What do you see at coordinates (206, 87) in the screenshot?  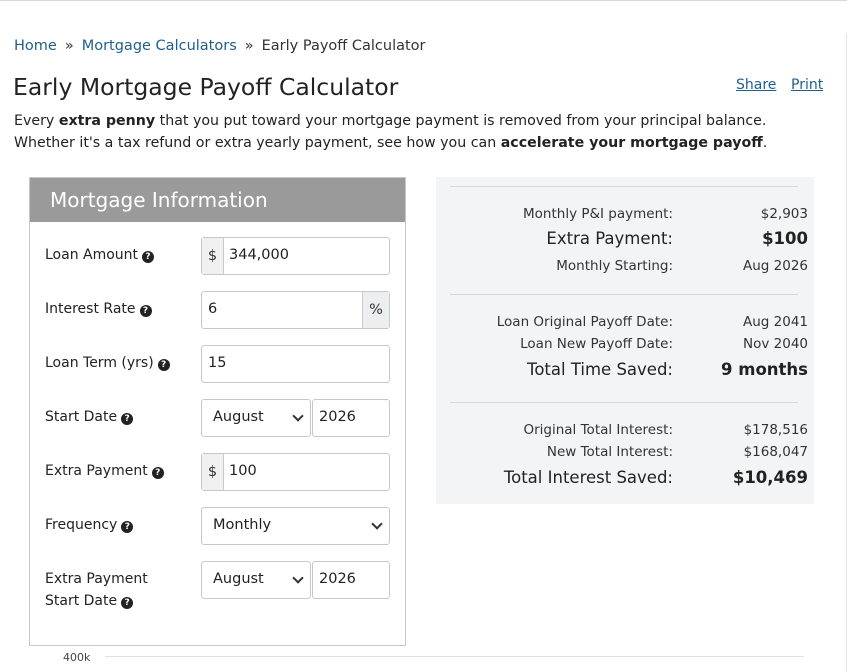 I see `page-title: Early Mortgage Payoff Calculator` at bounding box center [206, 87].